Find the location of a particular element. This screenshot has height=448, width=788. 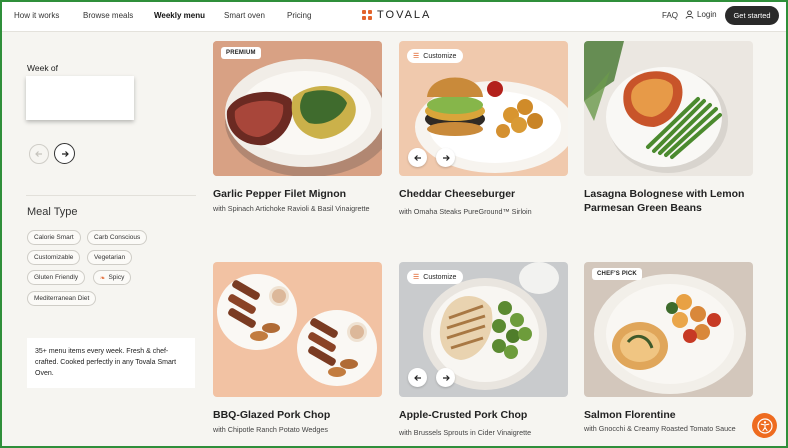

filter-chip-carb-conscious: Carb Conscious is located at coordinates (117, 237).